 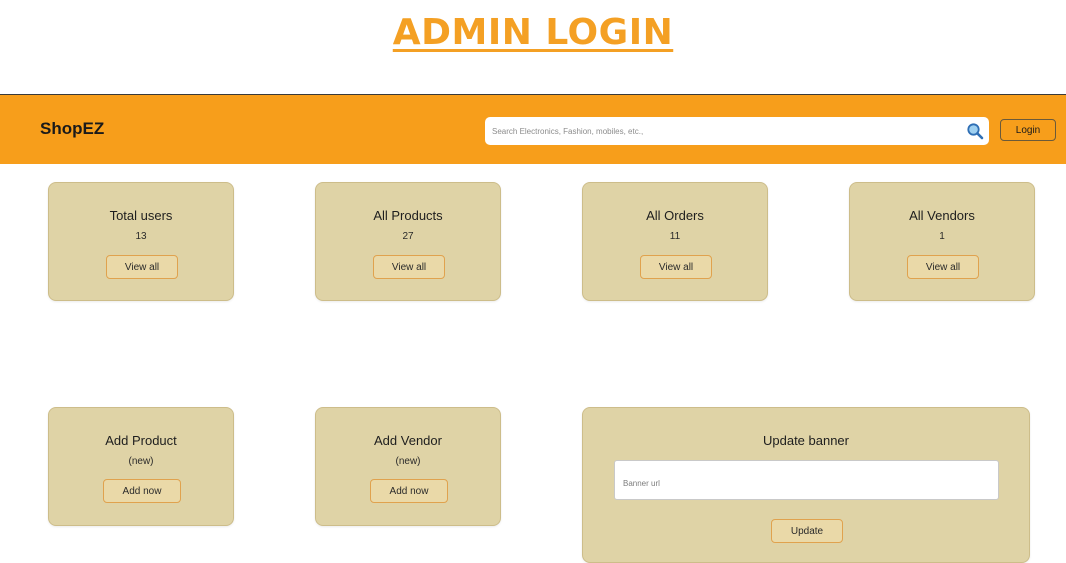 What do you see at coordinates (943, 267) in the screenshot?
I see `view-all-vendors-button: View all` at bounding box center [943, 267].